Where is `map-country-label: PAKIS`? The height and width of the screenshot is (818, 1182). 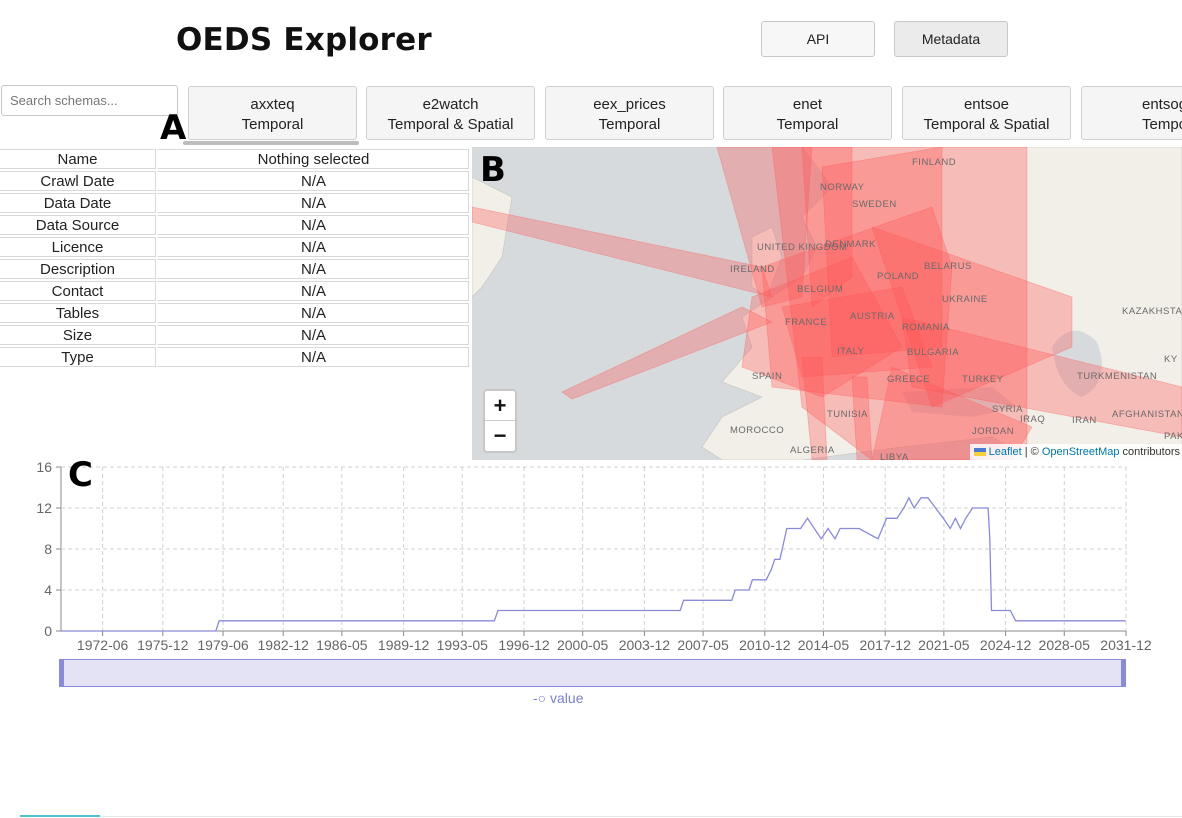 map-country-label: PAKIS is located at coordinates (1173, 436).